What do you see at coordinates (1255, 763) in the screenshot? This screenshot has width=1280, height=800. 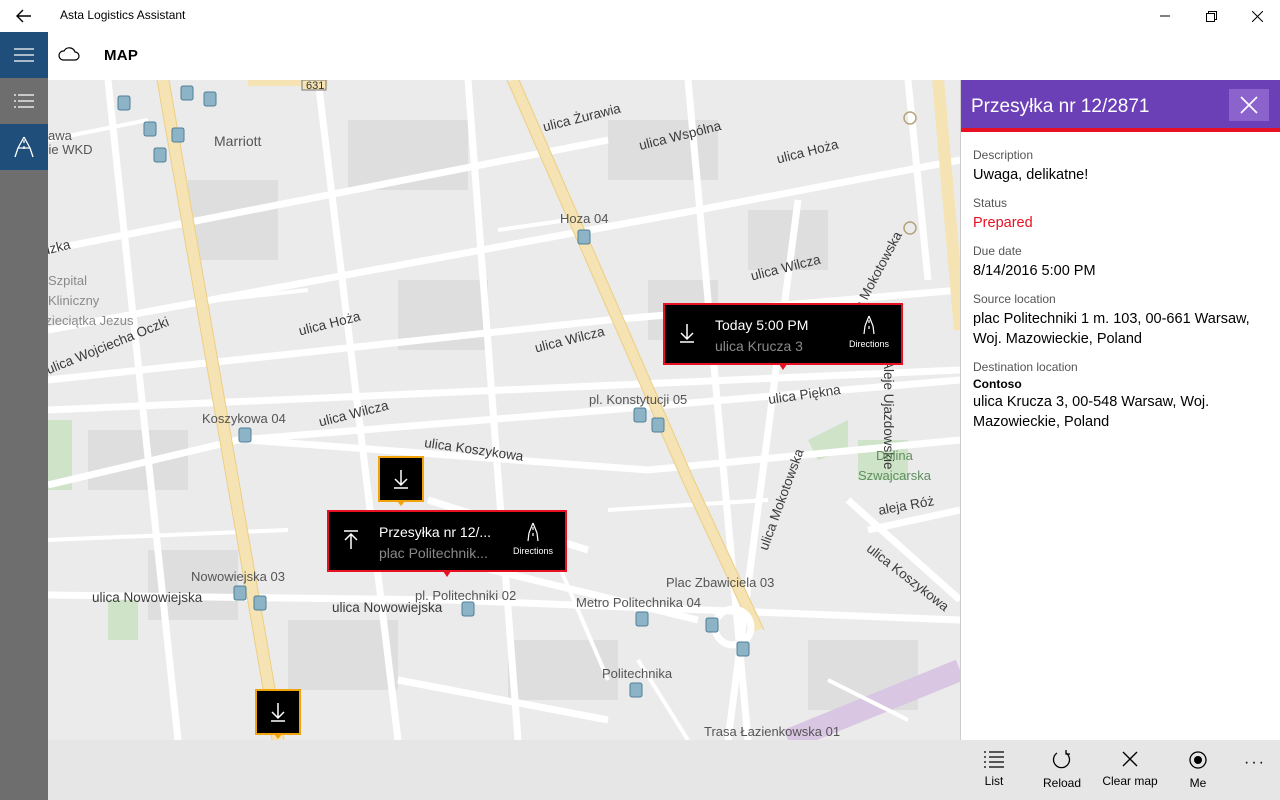 I see `more-button: ···` at bounding box center [1255, 763].